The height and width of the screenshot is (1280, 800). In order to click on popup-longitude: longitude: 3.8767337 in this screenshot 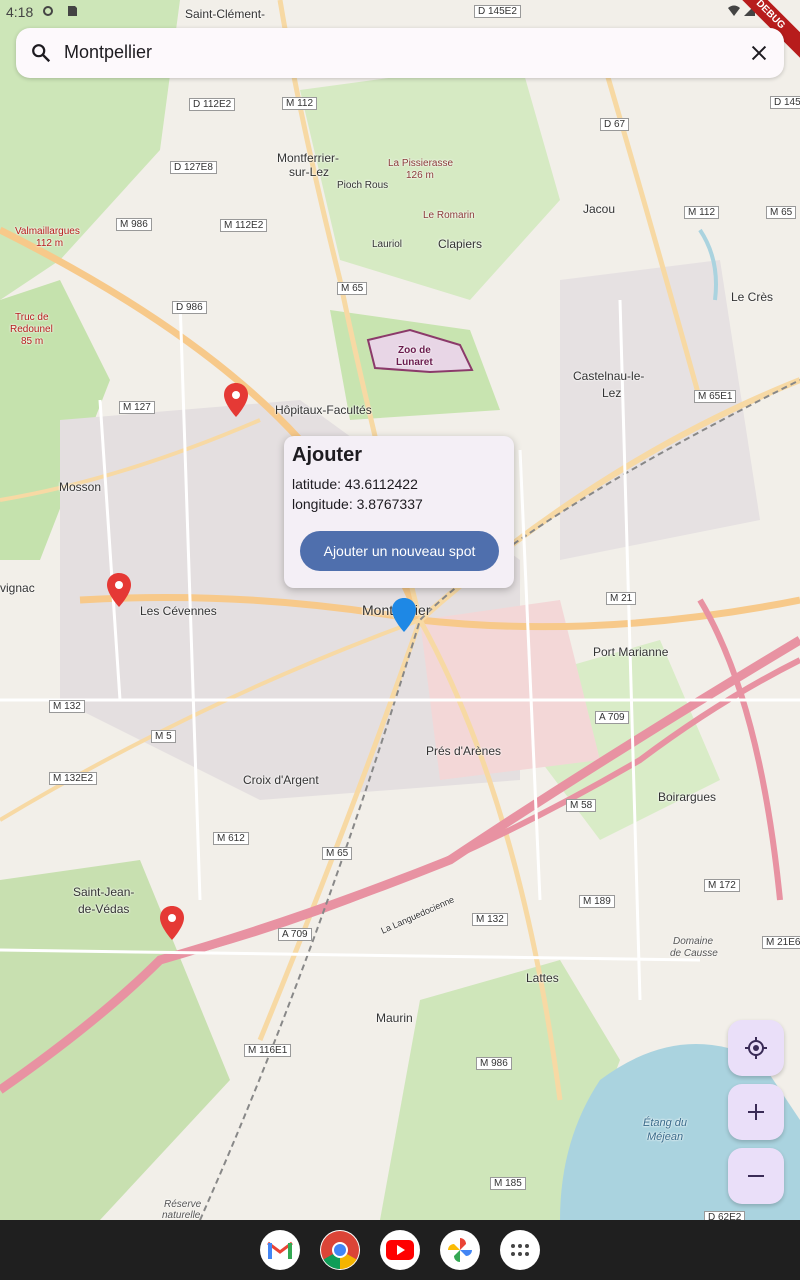, I will do `click(357, 504)`.